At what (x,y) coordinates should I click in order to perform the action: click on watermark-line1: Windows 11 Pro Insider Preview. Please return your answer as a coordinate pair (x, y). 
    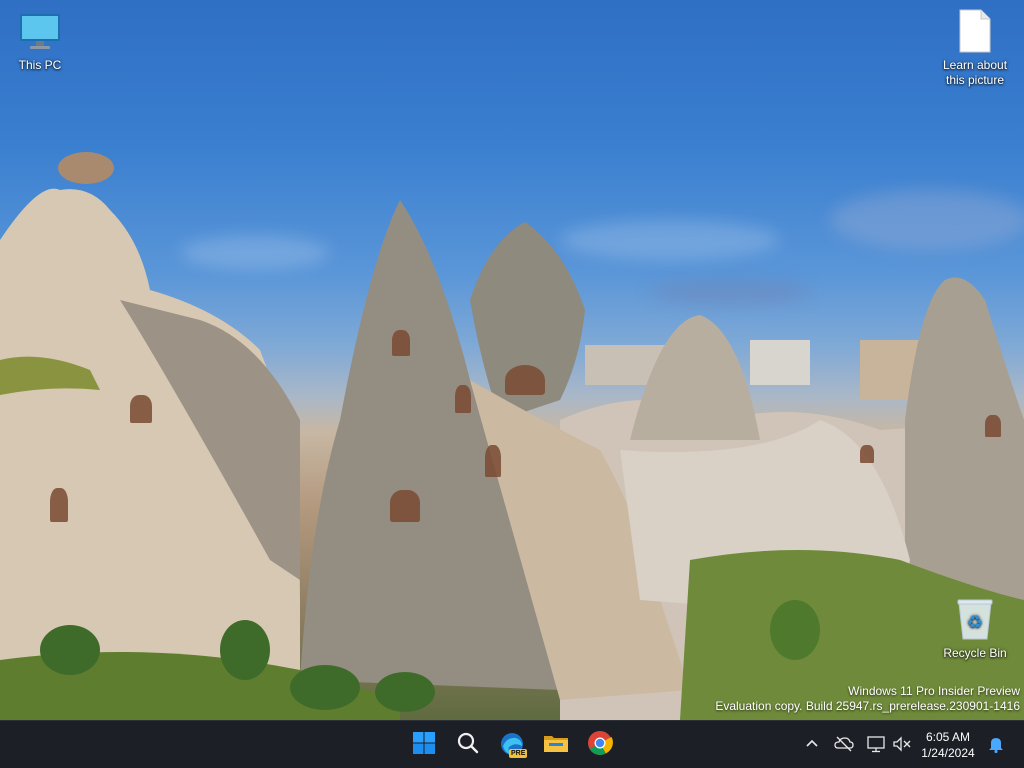
    Looking at the image, I should click on (934, 691).